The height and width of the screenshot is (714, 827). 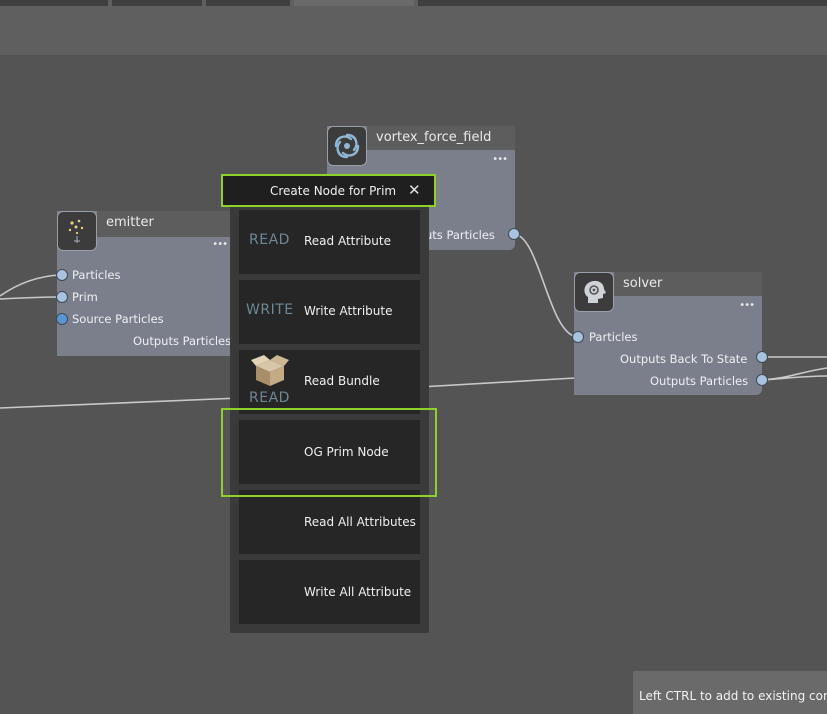 I want to click on menu-item-read-attribute: READ Read Attribute, so click(x=329, y=242).